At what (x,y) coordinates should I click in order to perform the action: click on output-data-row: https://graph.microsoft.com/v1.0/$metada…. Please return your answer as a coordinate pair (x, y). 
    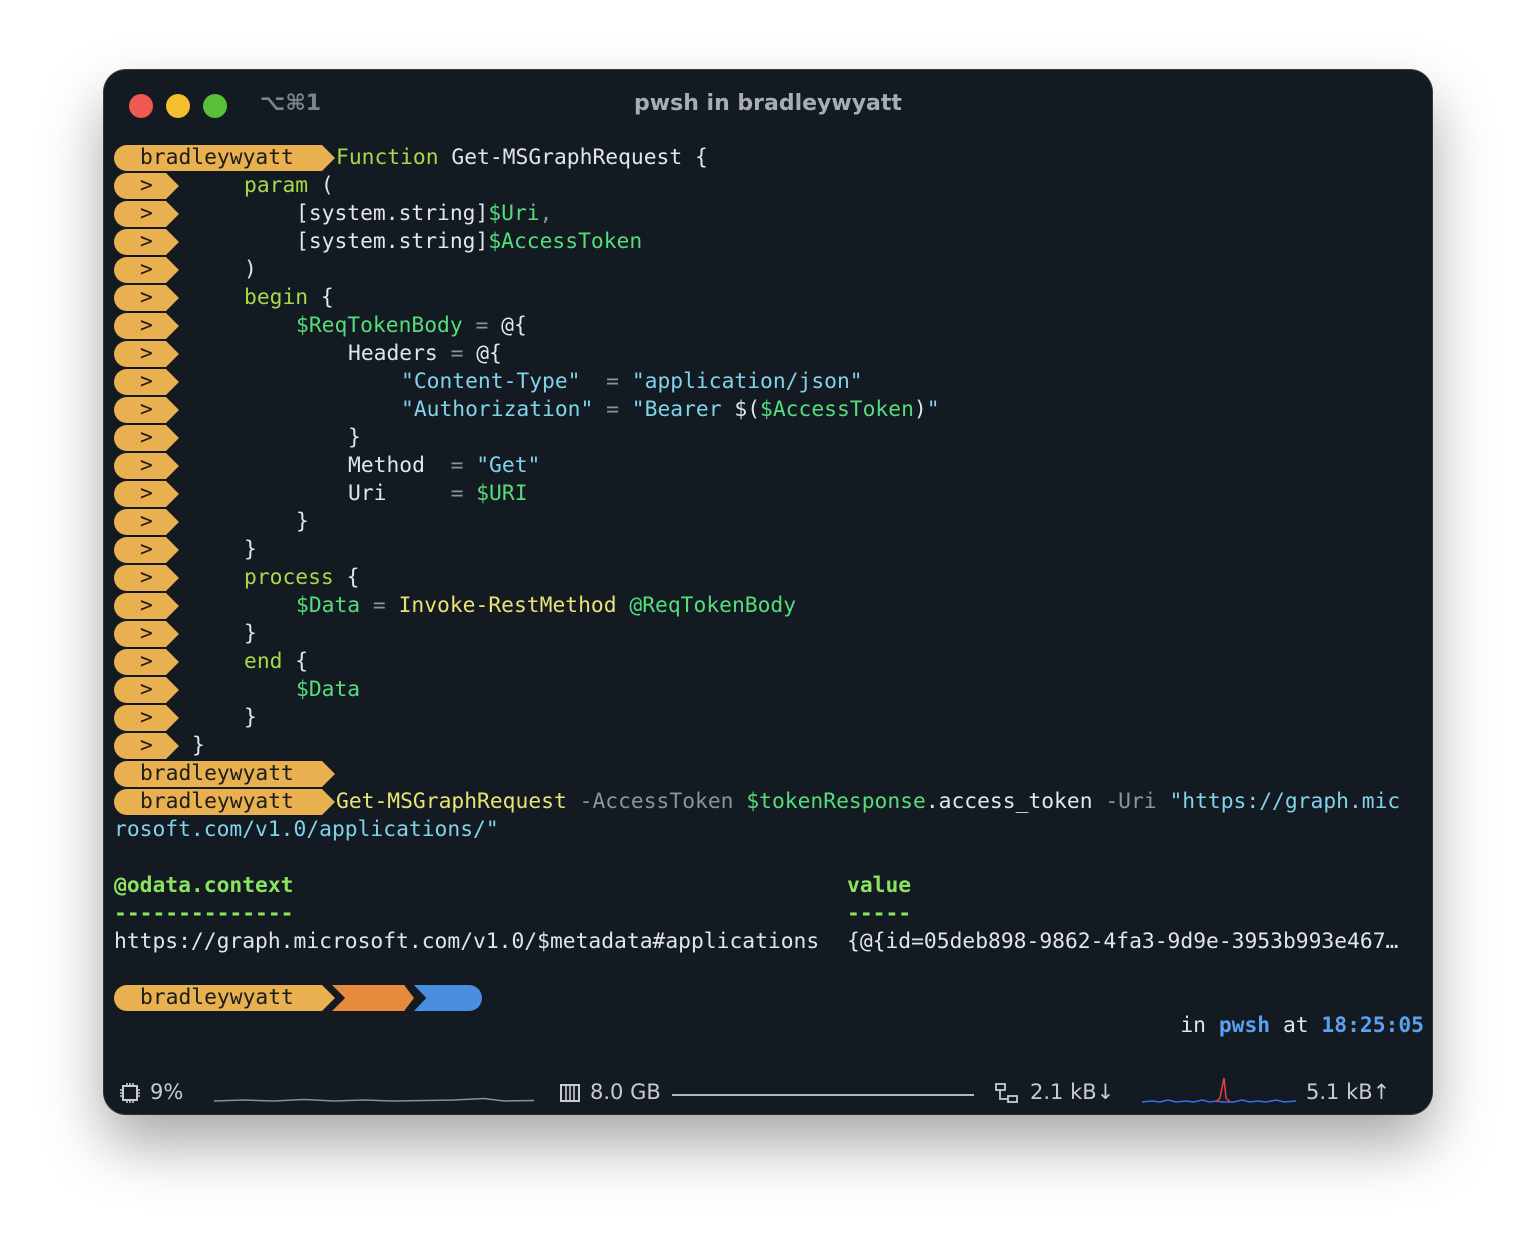
    Looking at the image, I should click on (756, 942).